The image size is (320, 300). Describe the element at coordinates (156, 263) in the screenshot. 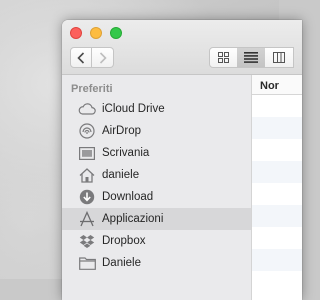

I see `sidebar-item-daniele-folder: Daniele` at that location.